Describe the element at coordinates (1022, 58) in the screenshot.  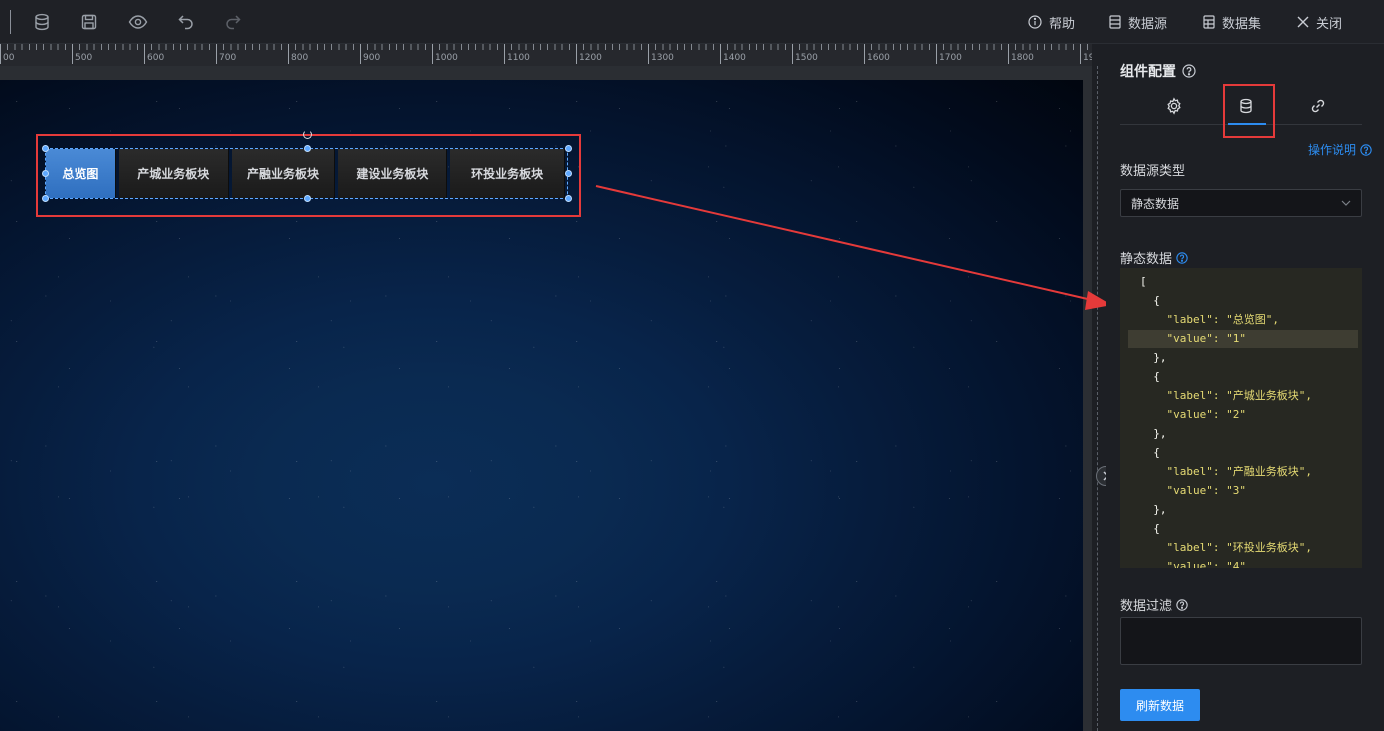
I see `ruler-label: 1800` at that location.